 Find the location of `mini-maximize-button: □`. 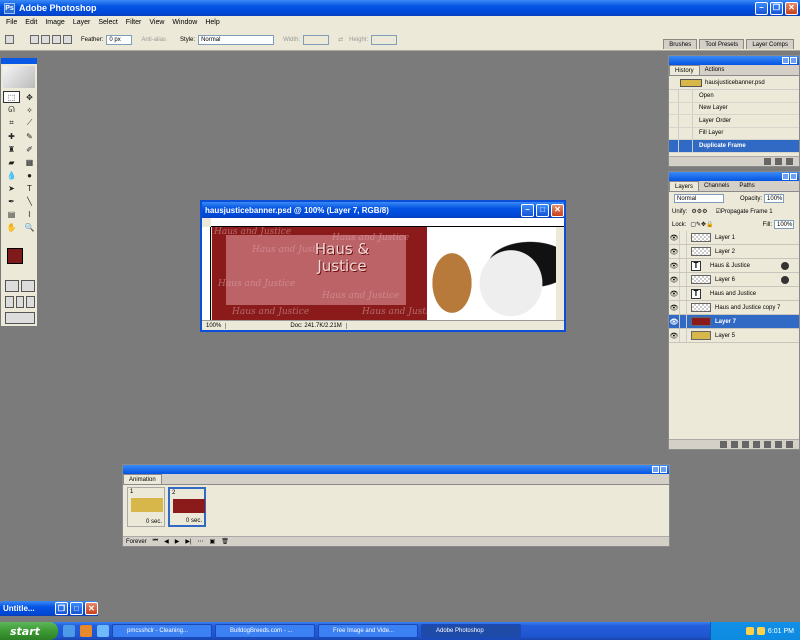

mini-maximize-button: □ is located at coordinates (76, 608).